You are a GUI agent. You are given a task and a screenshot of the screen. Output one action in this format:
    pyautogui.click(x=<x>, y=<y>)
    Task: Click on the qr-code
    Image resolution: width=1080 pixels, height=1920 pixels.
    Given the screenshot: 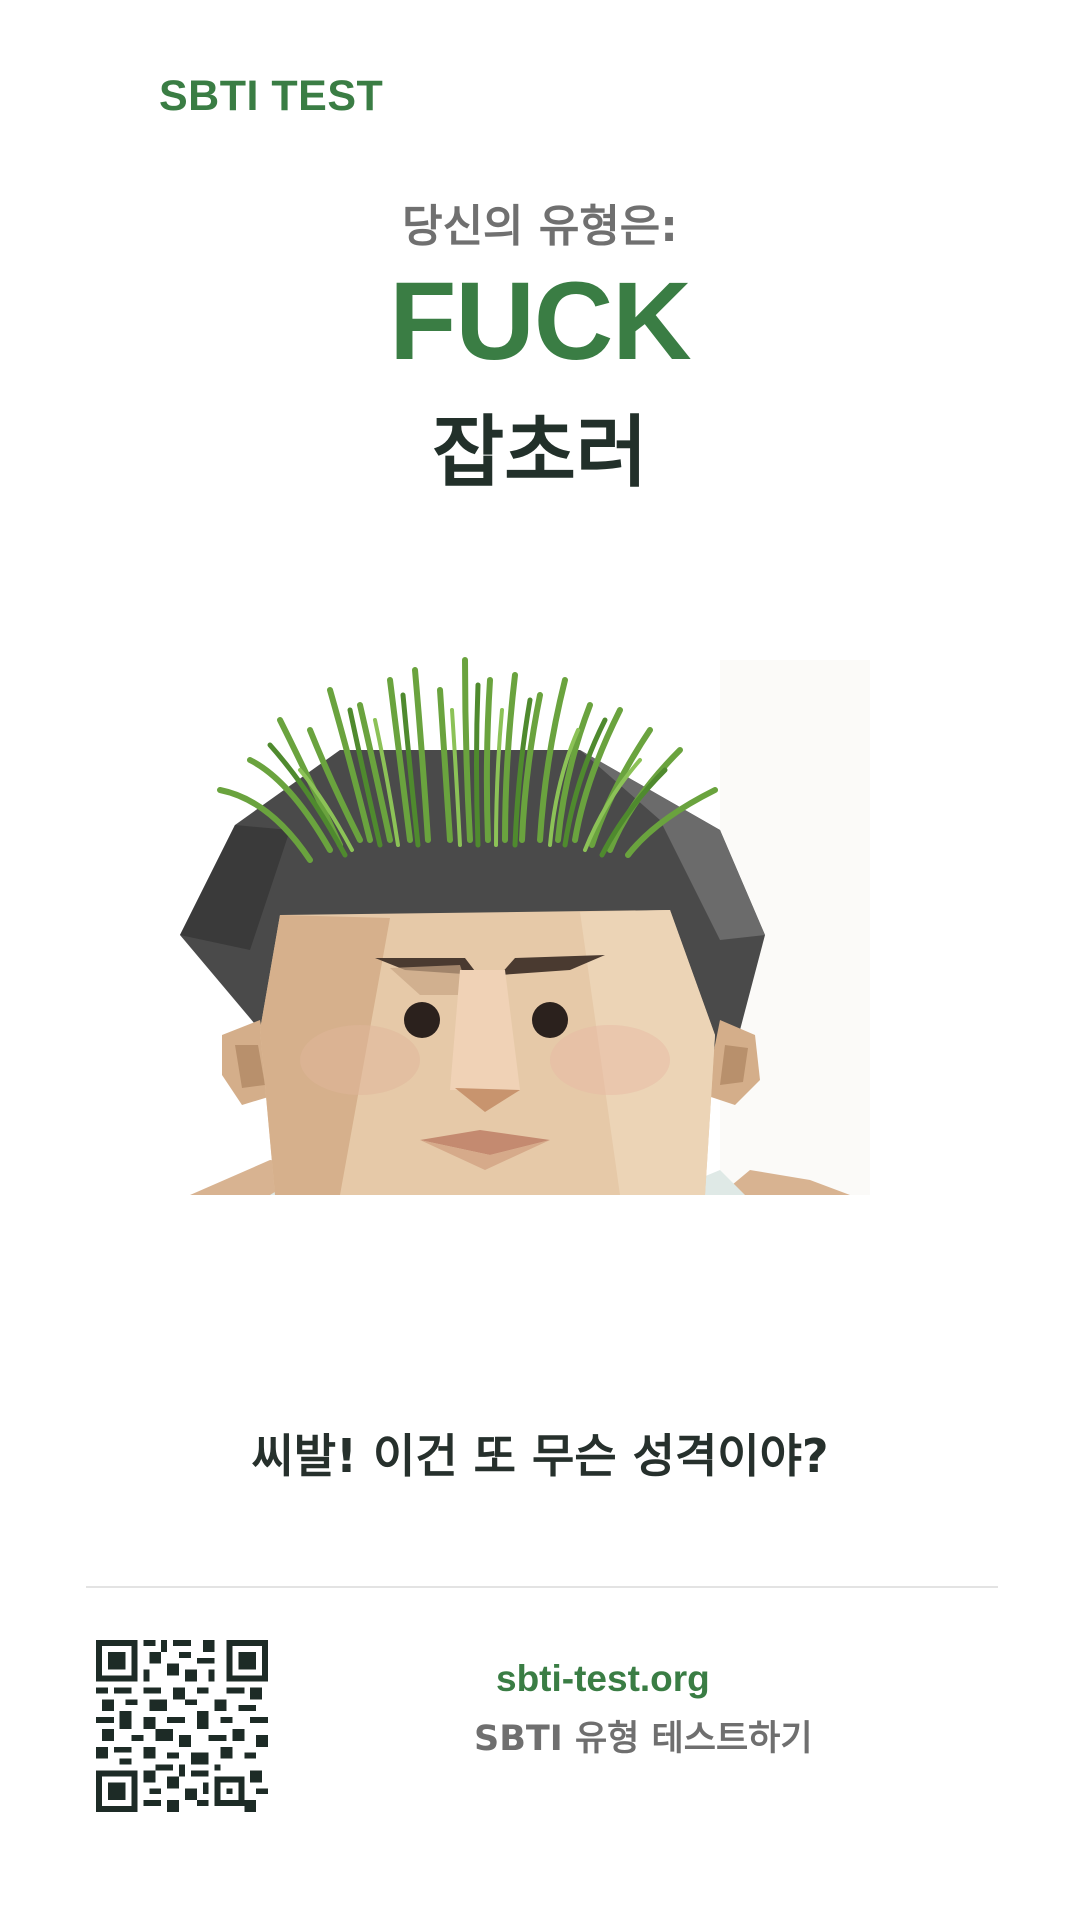 What is the action you would take?
    pyautogui.click(x=182, y=1726)
    